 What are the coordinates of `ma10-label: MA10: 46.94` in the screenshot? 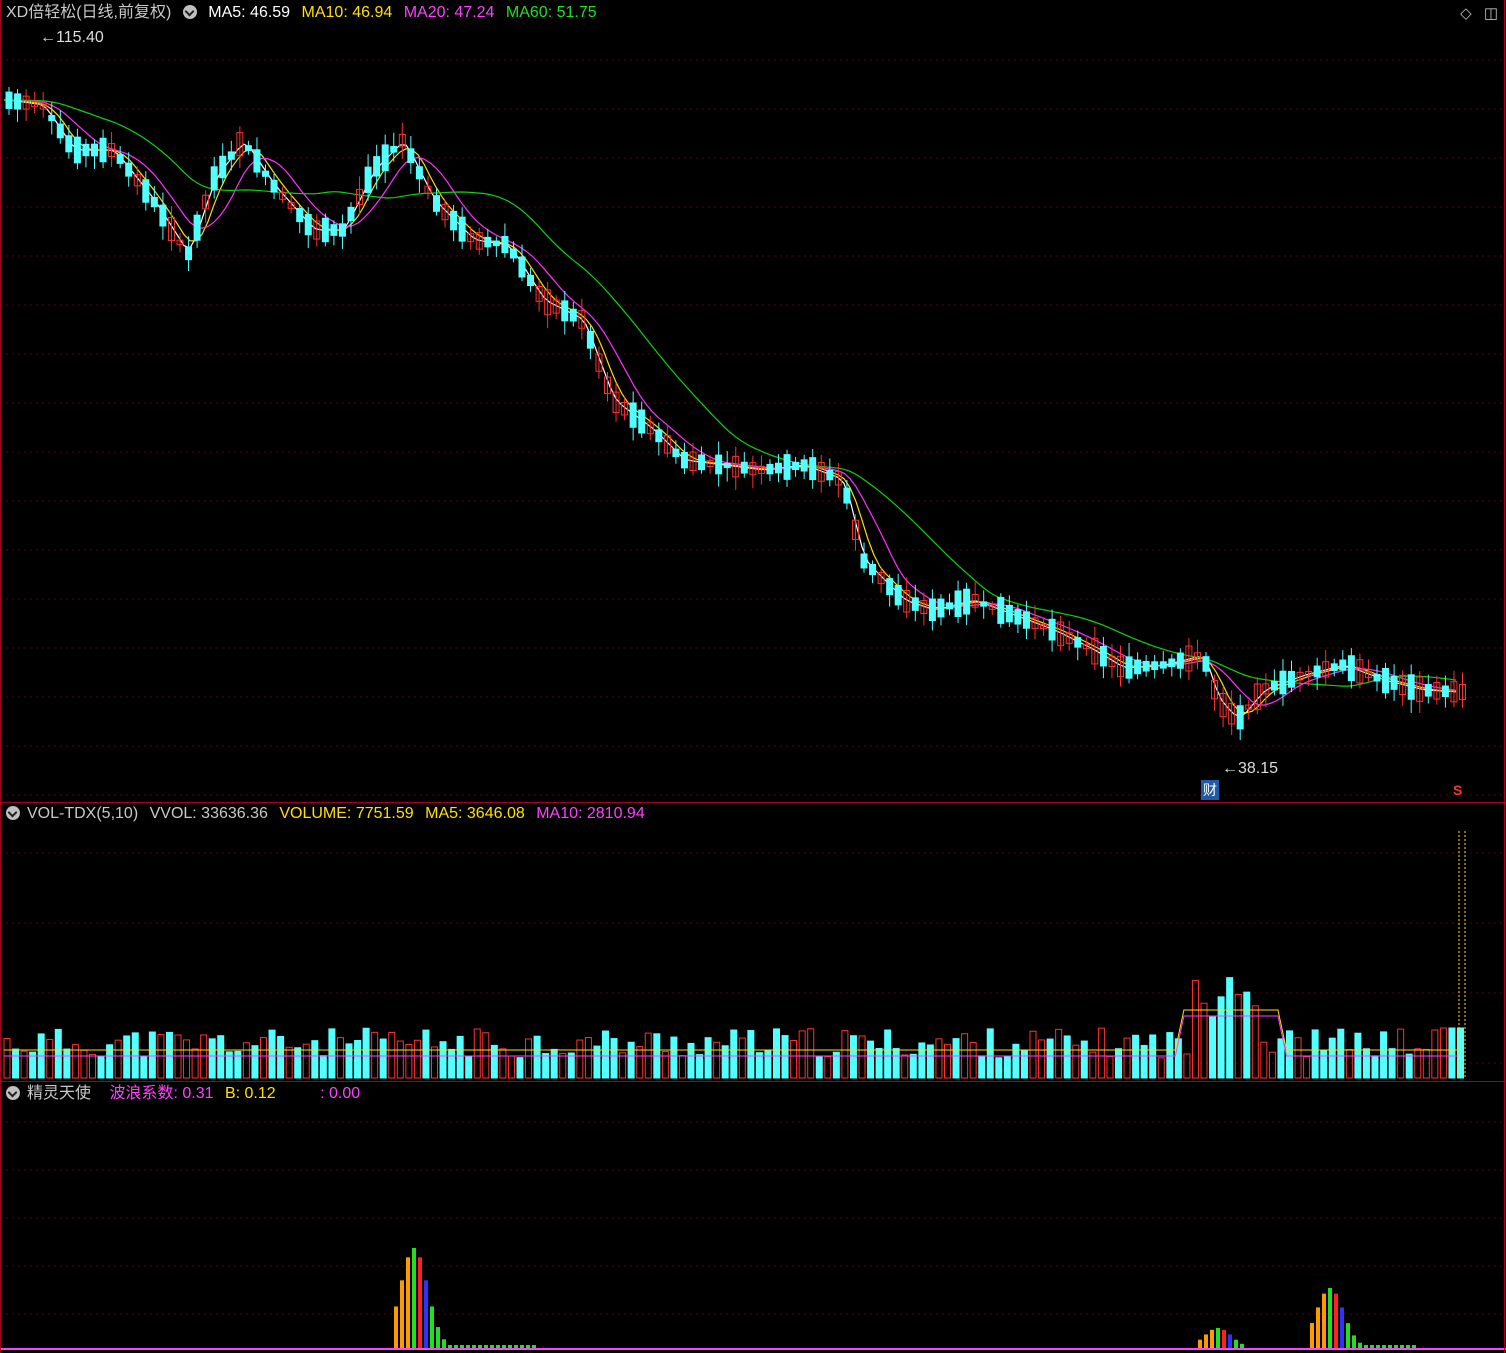 It's located at (347, 12).